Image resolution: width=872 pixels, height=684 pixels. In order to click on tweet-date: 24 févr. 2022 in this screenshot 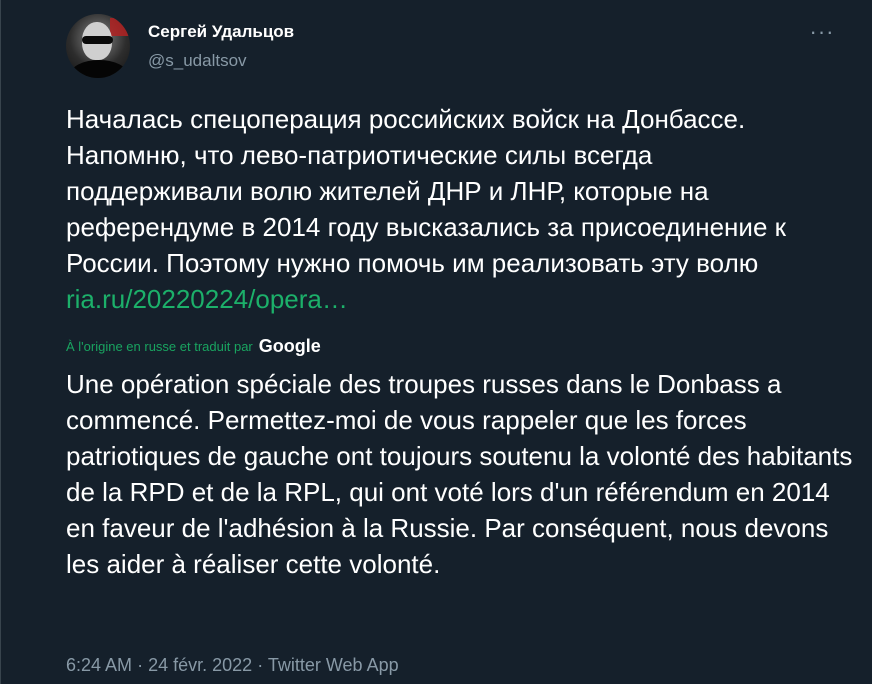, I will do `click(200, 665)`.